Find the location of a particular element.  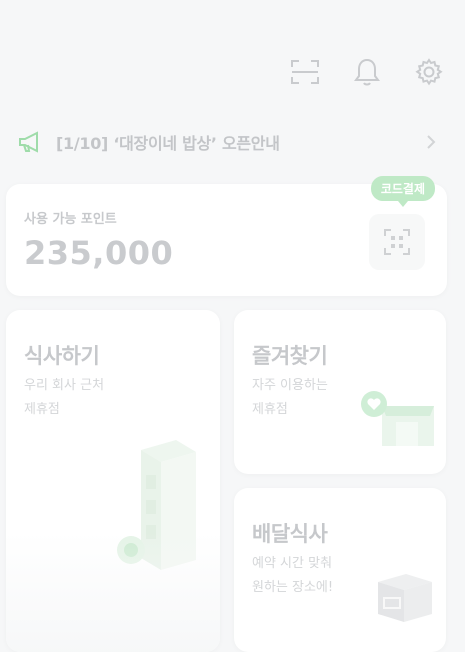

delivery-title: 배달식사 is located at coordinates (290, 534).